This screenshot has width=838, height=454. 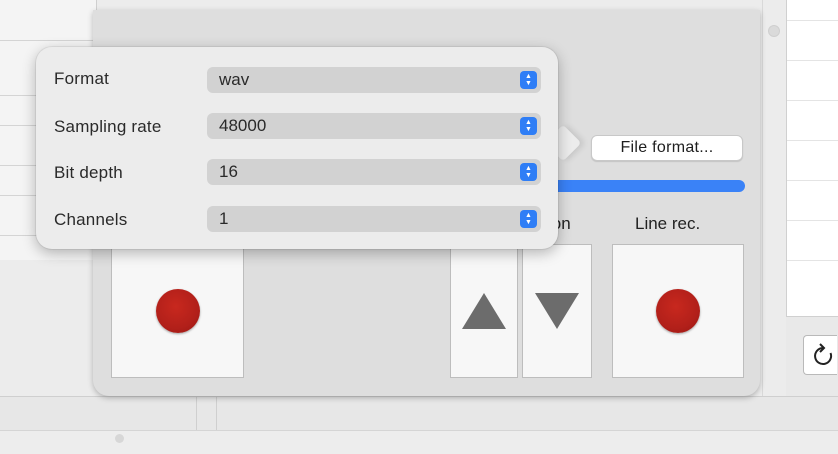 I want to click on channels-select: 1 ▲ ▼, so click(x=374, y=219).